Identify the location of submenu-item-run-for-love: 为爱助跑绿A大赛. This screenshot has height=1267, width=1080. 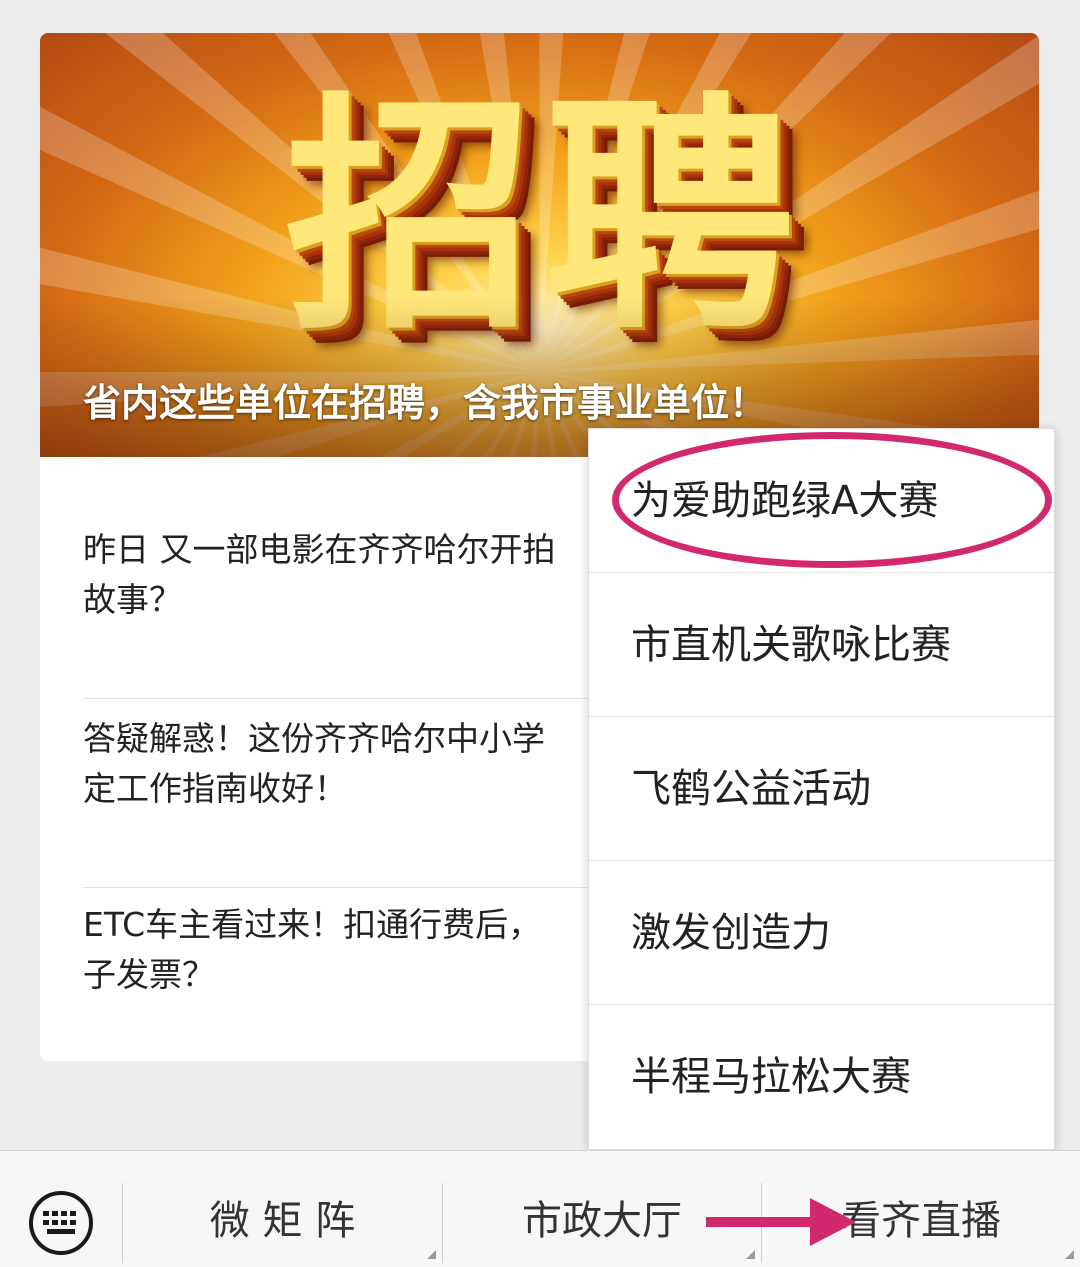
(821, 501).